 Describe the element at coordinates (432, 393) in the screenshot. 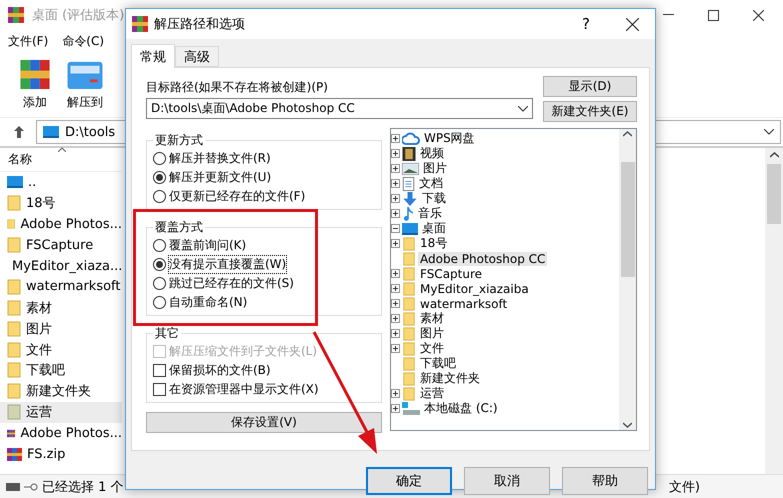

I see `tree-item: 运营` at that location.